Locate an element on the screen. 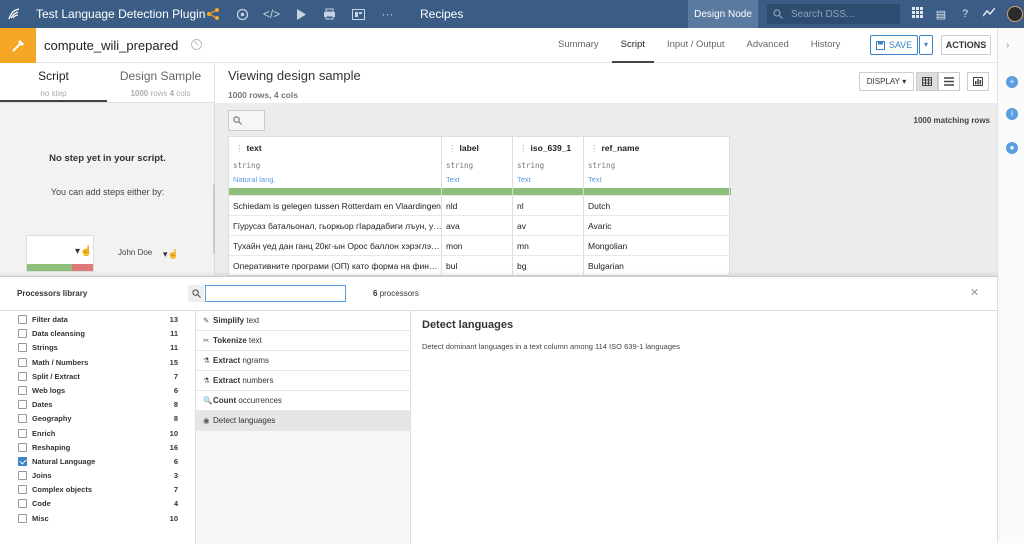 The image size is (1024, 544). processor-item: ◉ Detect languages is located at coordinates (303, 421).